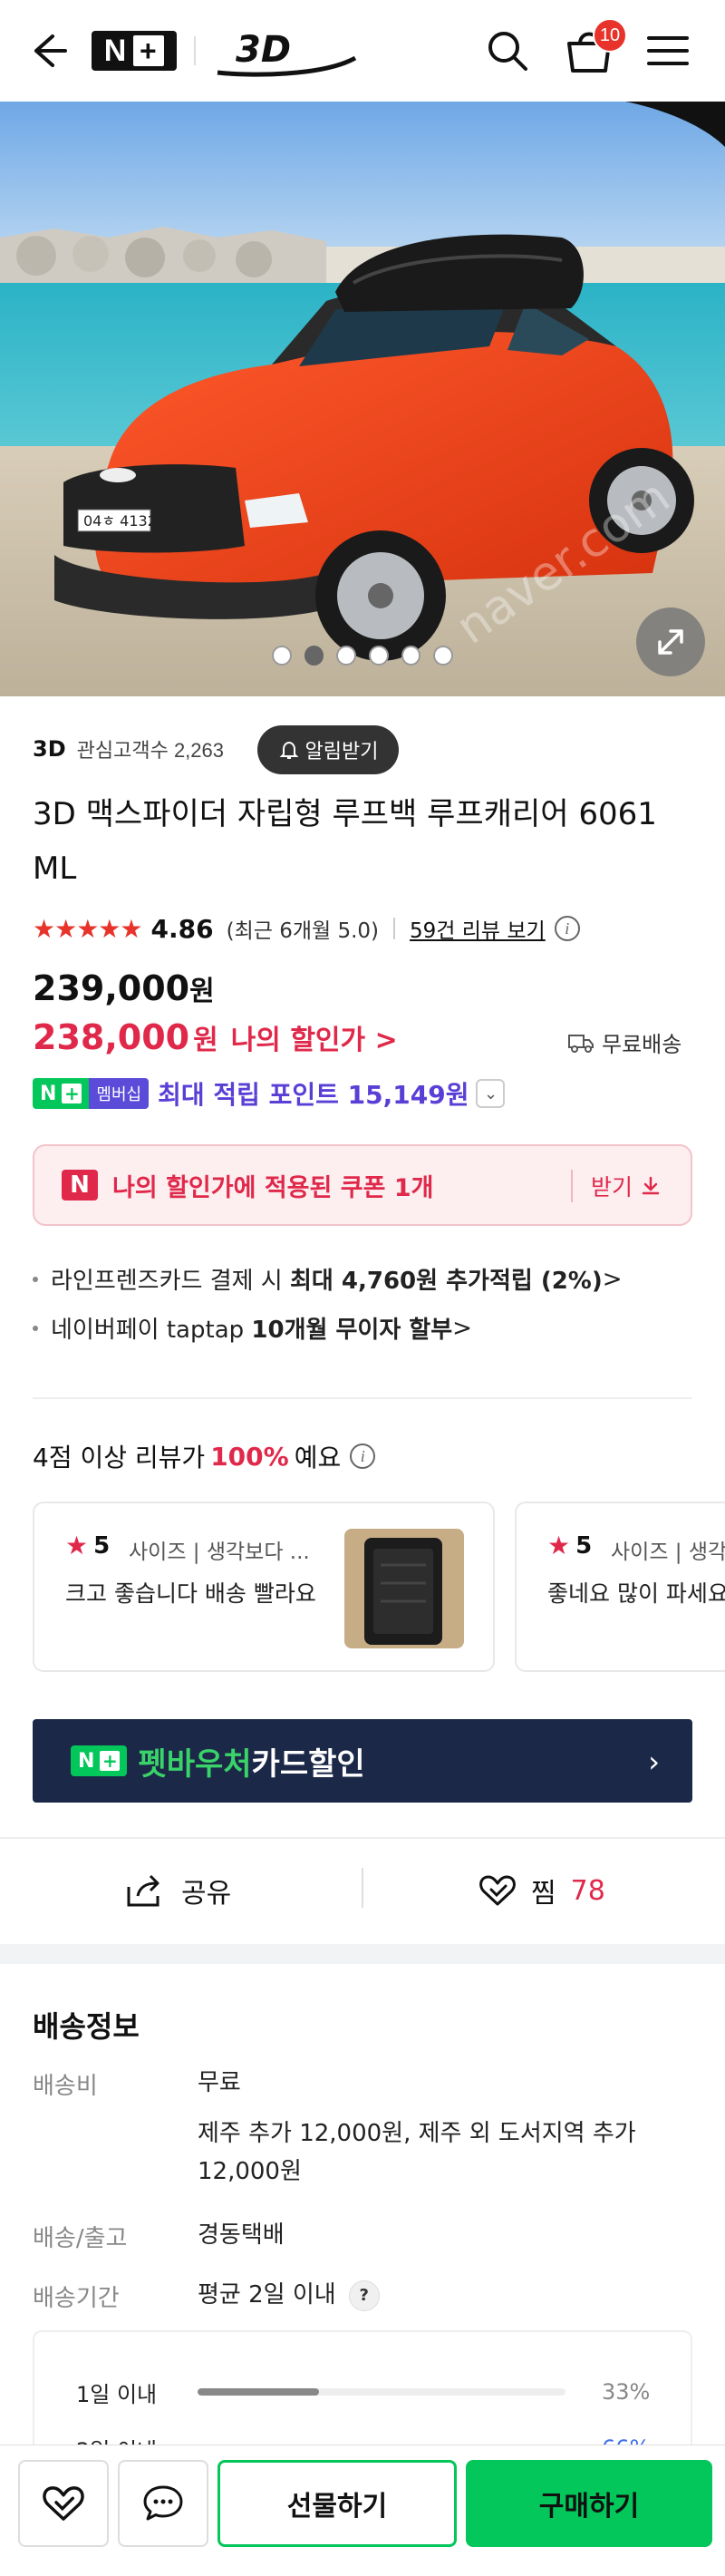  I want to click on original-price-value: 239,000, so click(111, 988).